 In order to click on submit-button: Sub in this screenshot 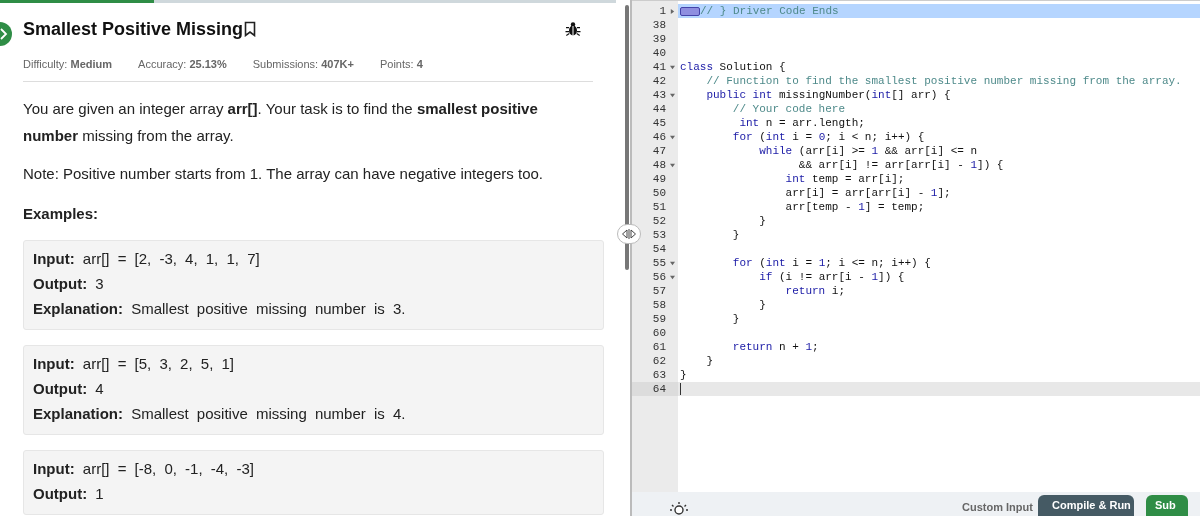, I will do `click(1167, 505)`.